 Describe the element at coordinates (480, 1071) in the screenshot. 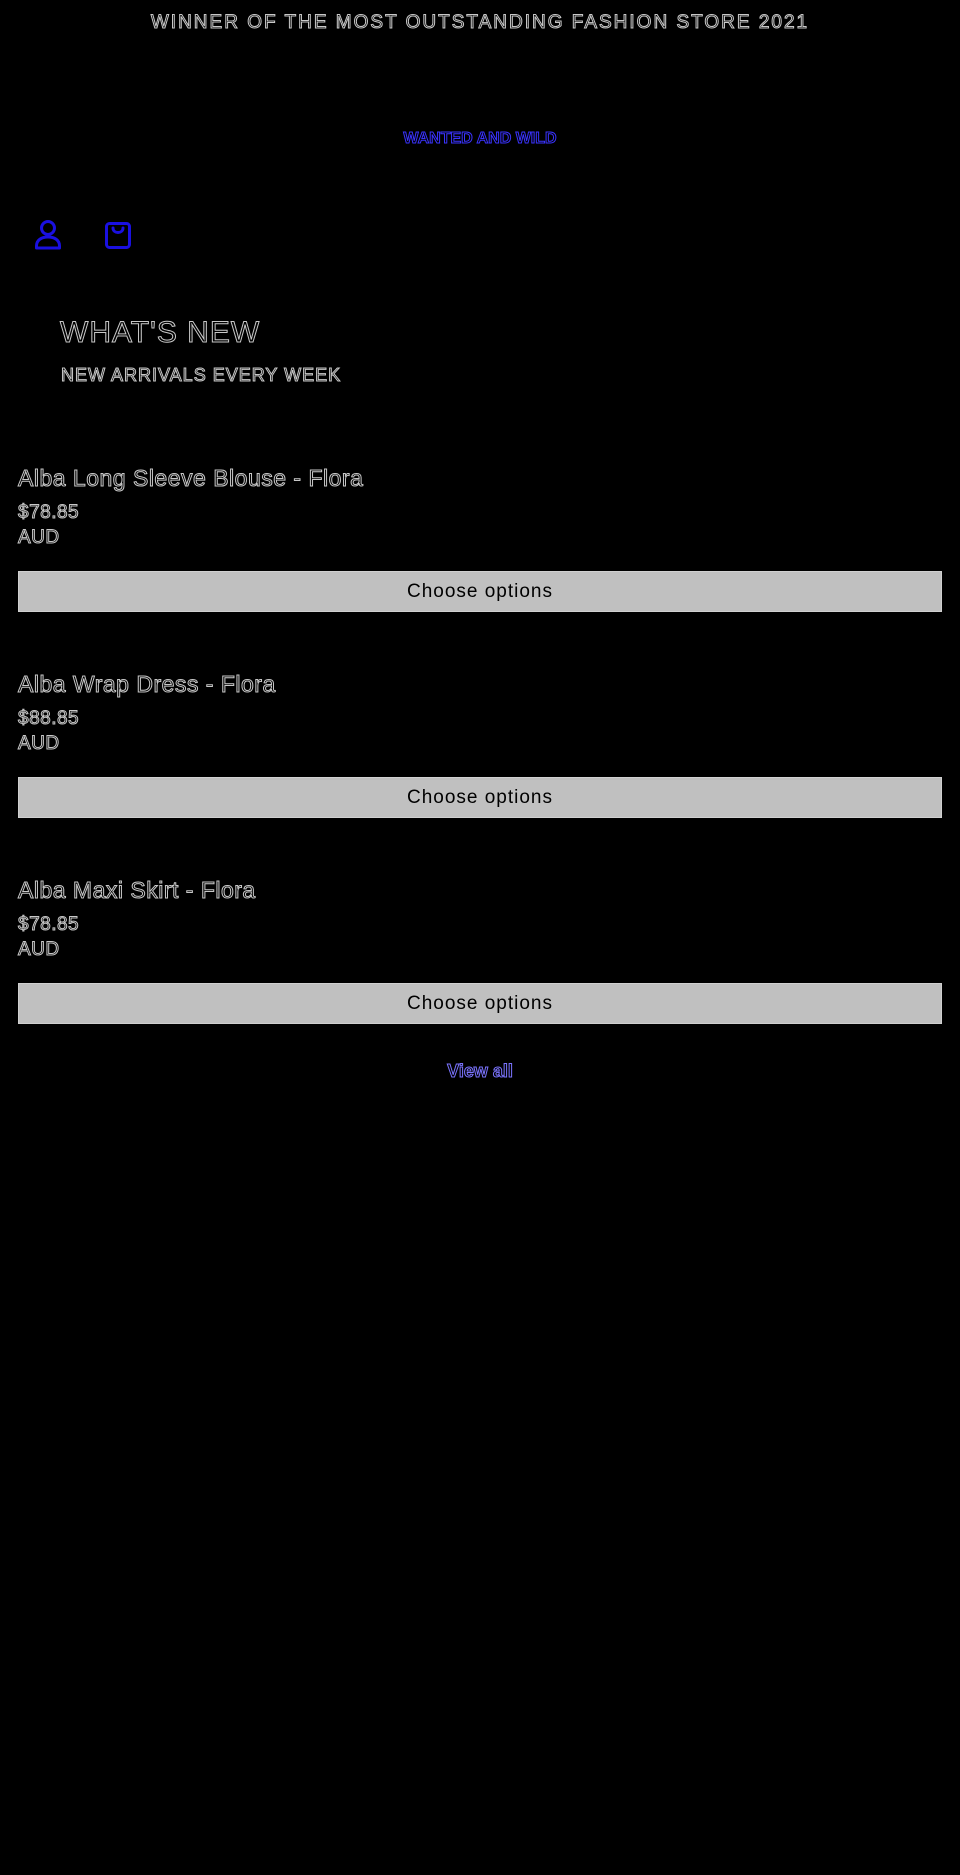

I see `view-all-link: View all` at that location.